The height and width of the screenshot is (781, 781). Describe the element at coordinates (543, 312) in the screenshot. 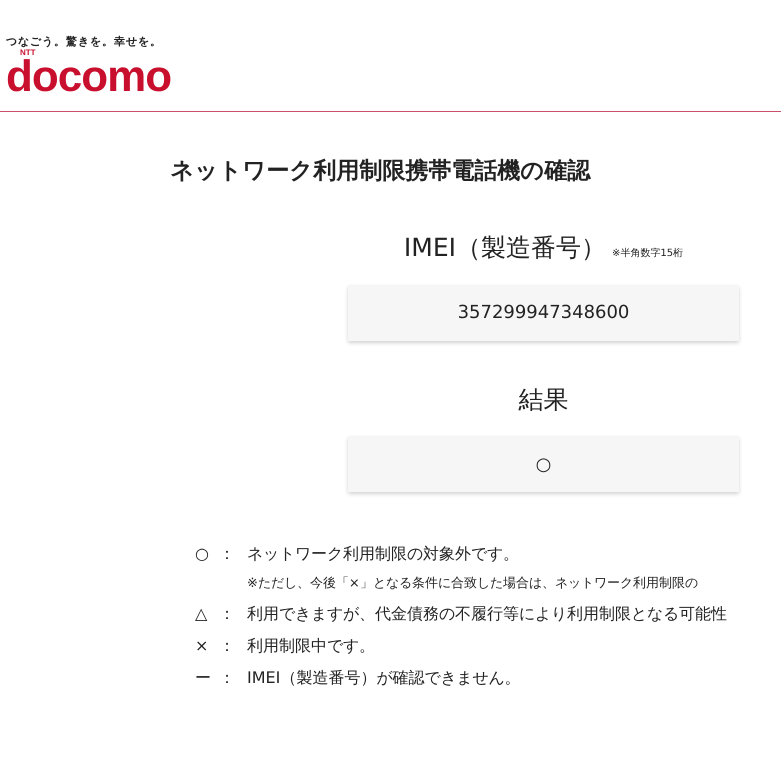

I see `imei-field: 357299947348600` at that location.